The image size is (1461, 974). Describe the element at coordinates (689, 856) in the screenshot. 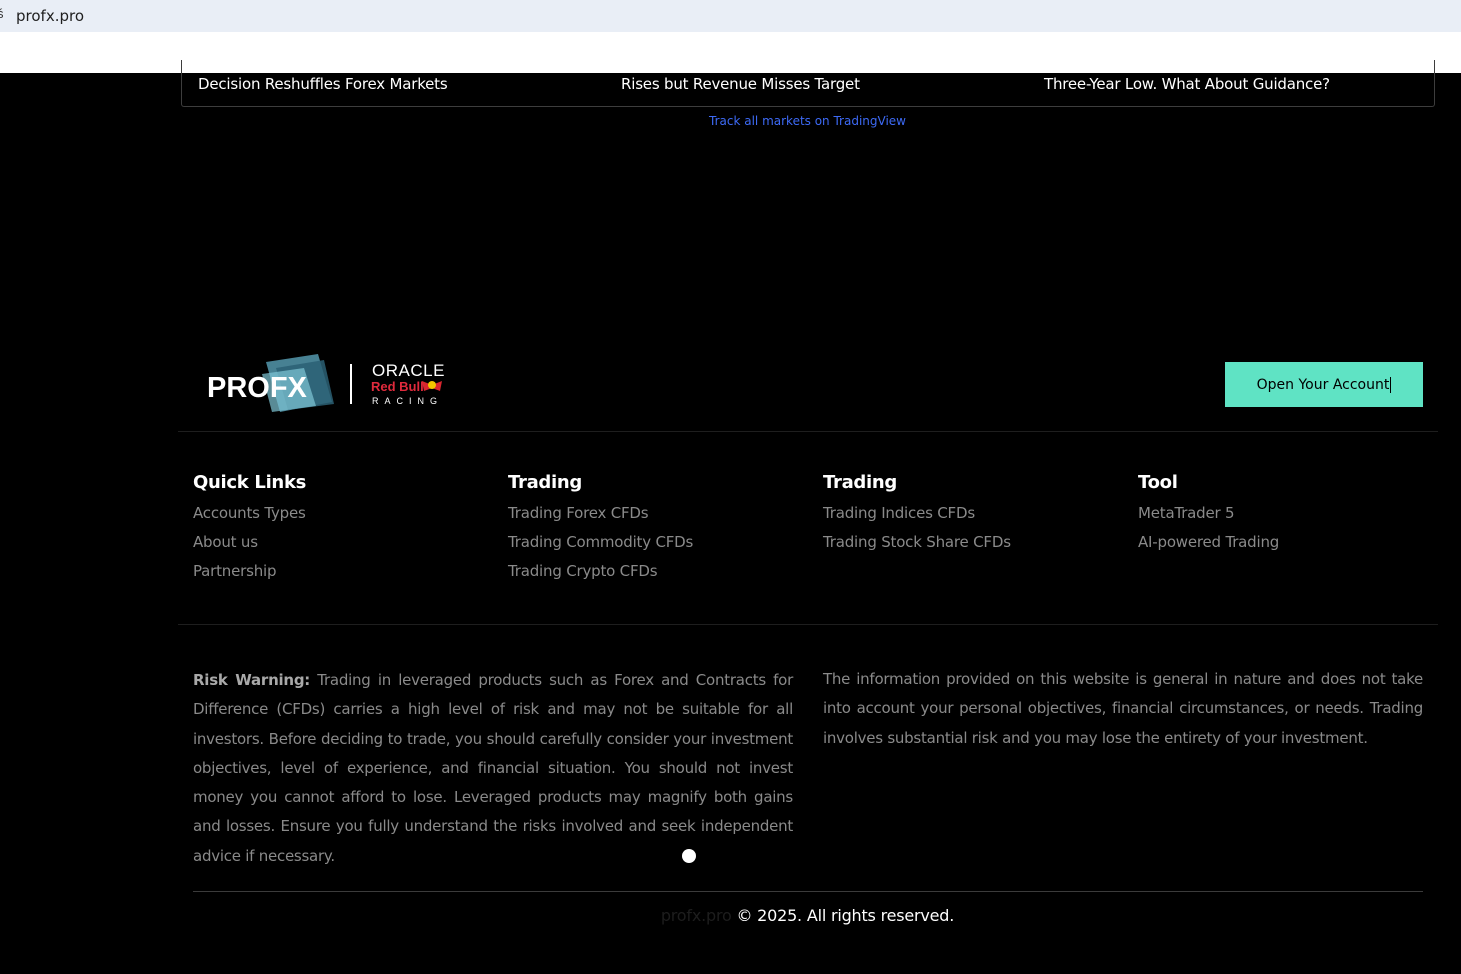

I see `pagination-dot` at that location.